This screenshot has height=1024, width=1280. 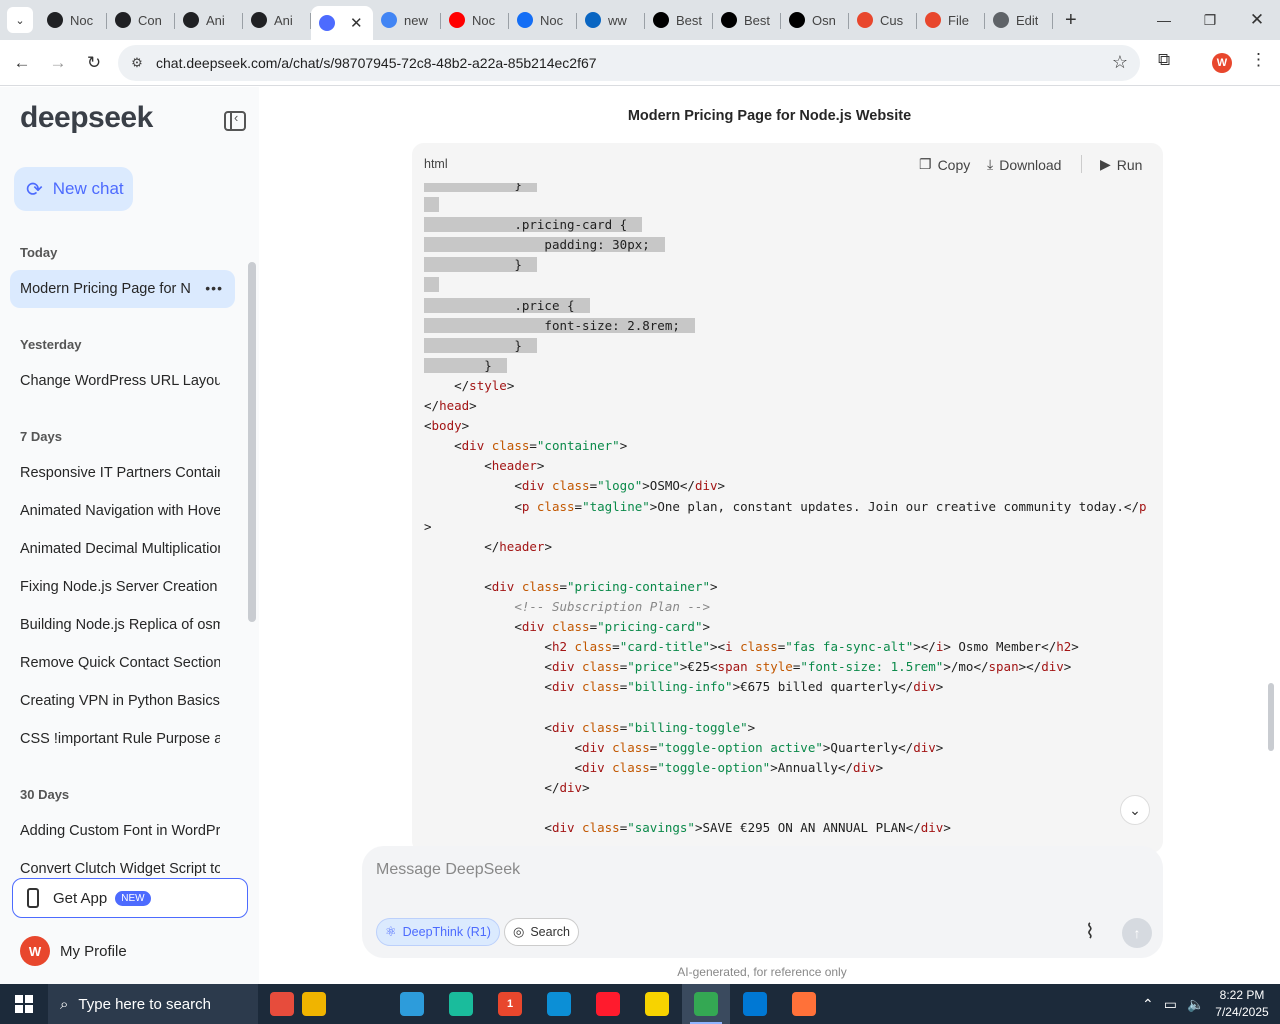 I want to click on browser-tab: Edit, so click(x=1019, y=20).